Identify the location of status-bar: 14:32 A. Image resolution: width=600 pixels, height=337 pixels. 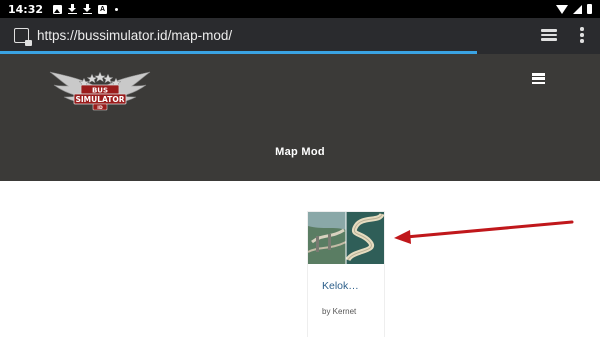
(300, 9).